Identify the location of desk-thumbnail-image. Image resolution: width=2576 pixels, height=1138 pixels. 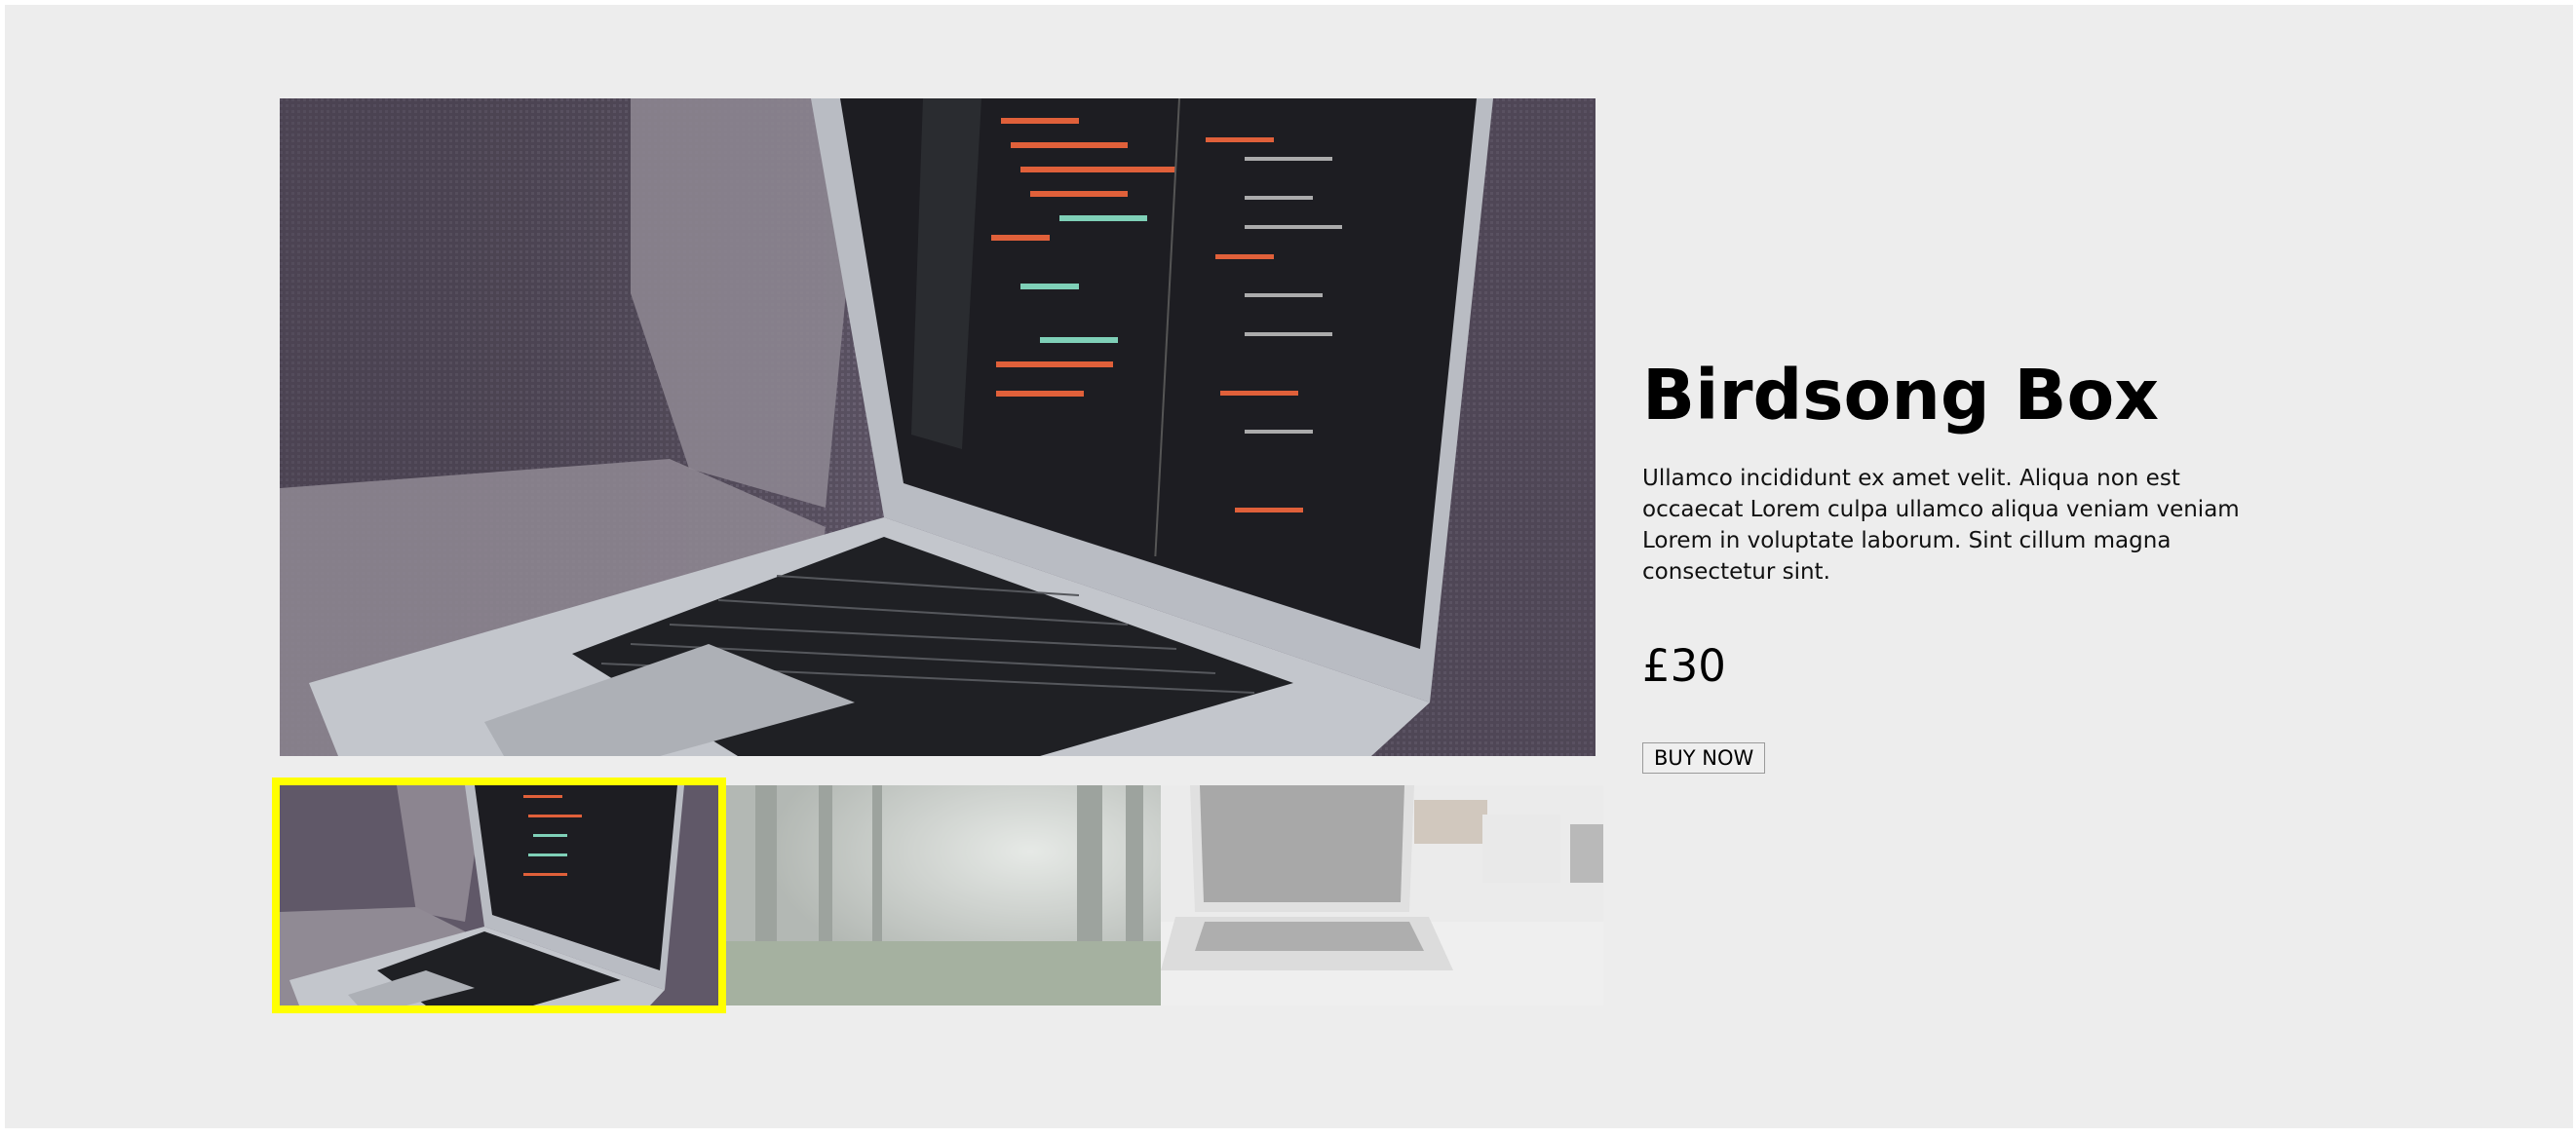
(1382, 895).